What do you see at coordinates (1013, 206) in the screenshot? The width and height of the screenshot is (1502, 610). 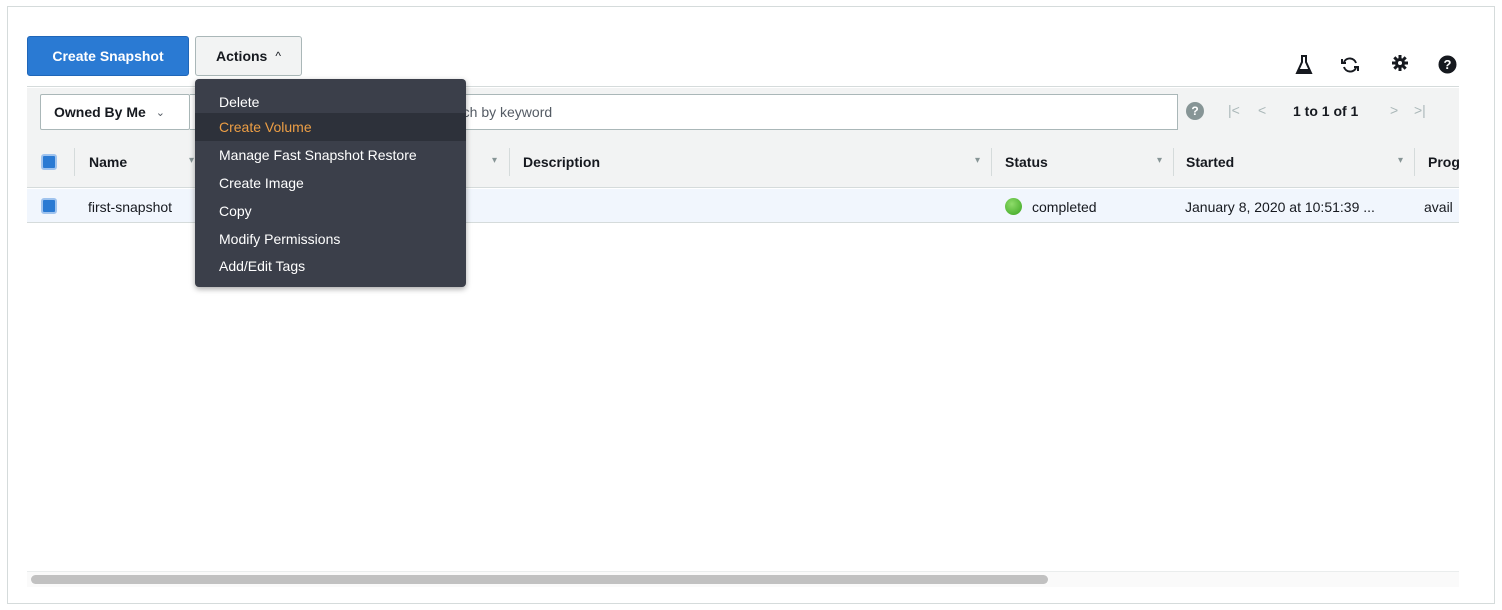 I see `status-ok-icon` at bounding box center [1013, 206].